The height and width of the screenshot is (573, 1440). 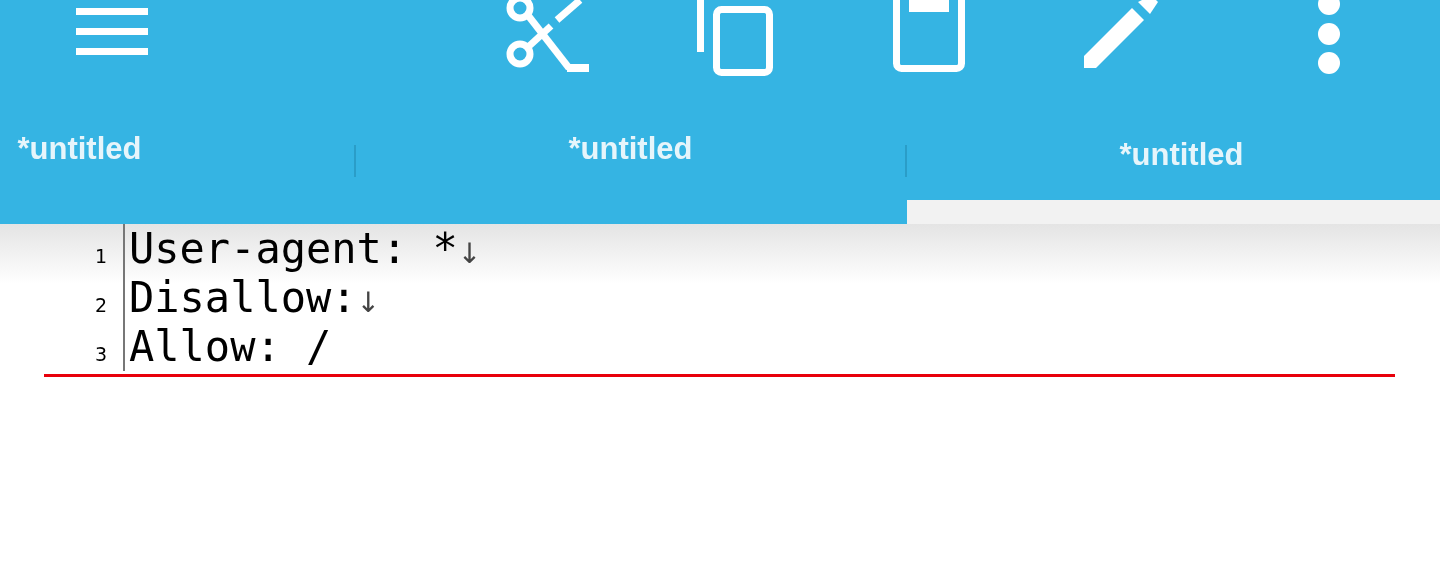 I want to click on copy-icon, so click(x=735, y=38).